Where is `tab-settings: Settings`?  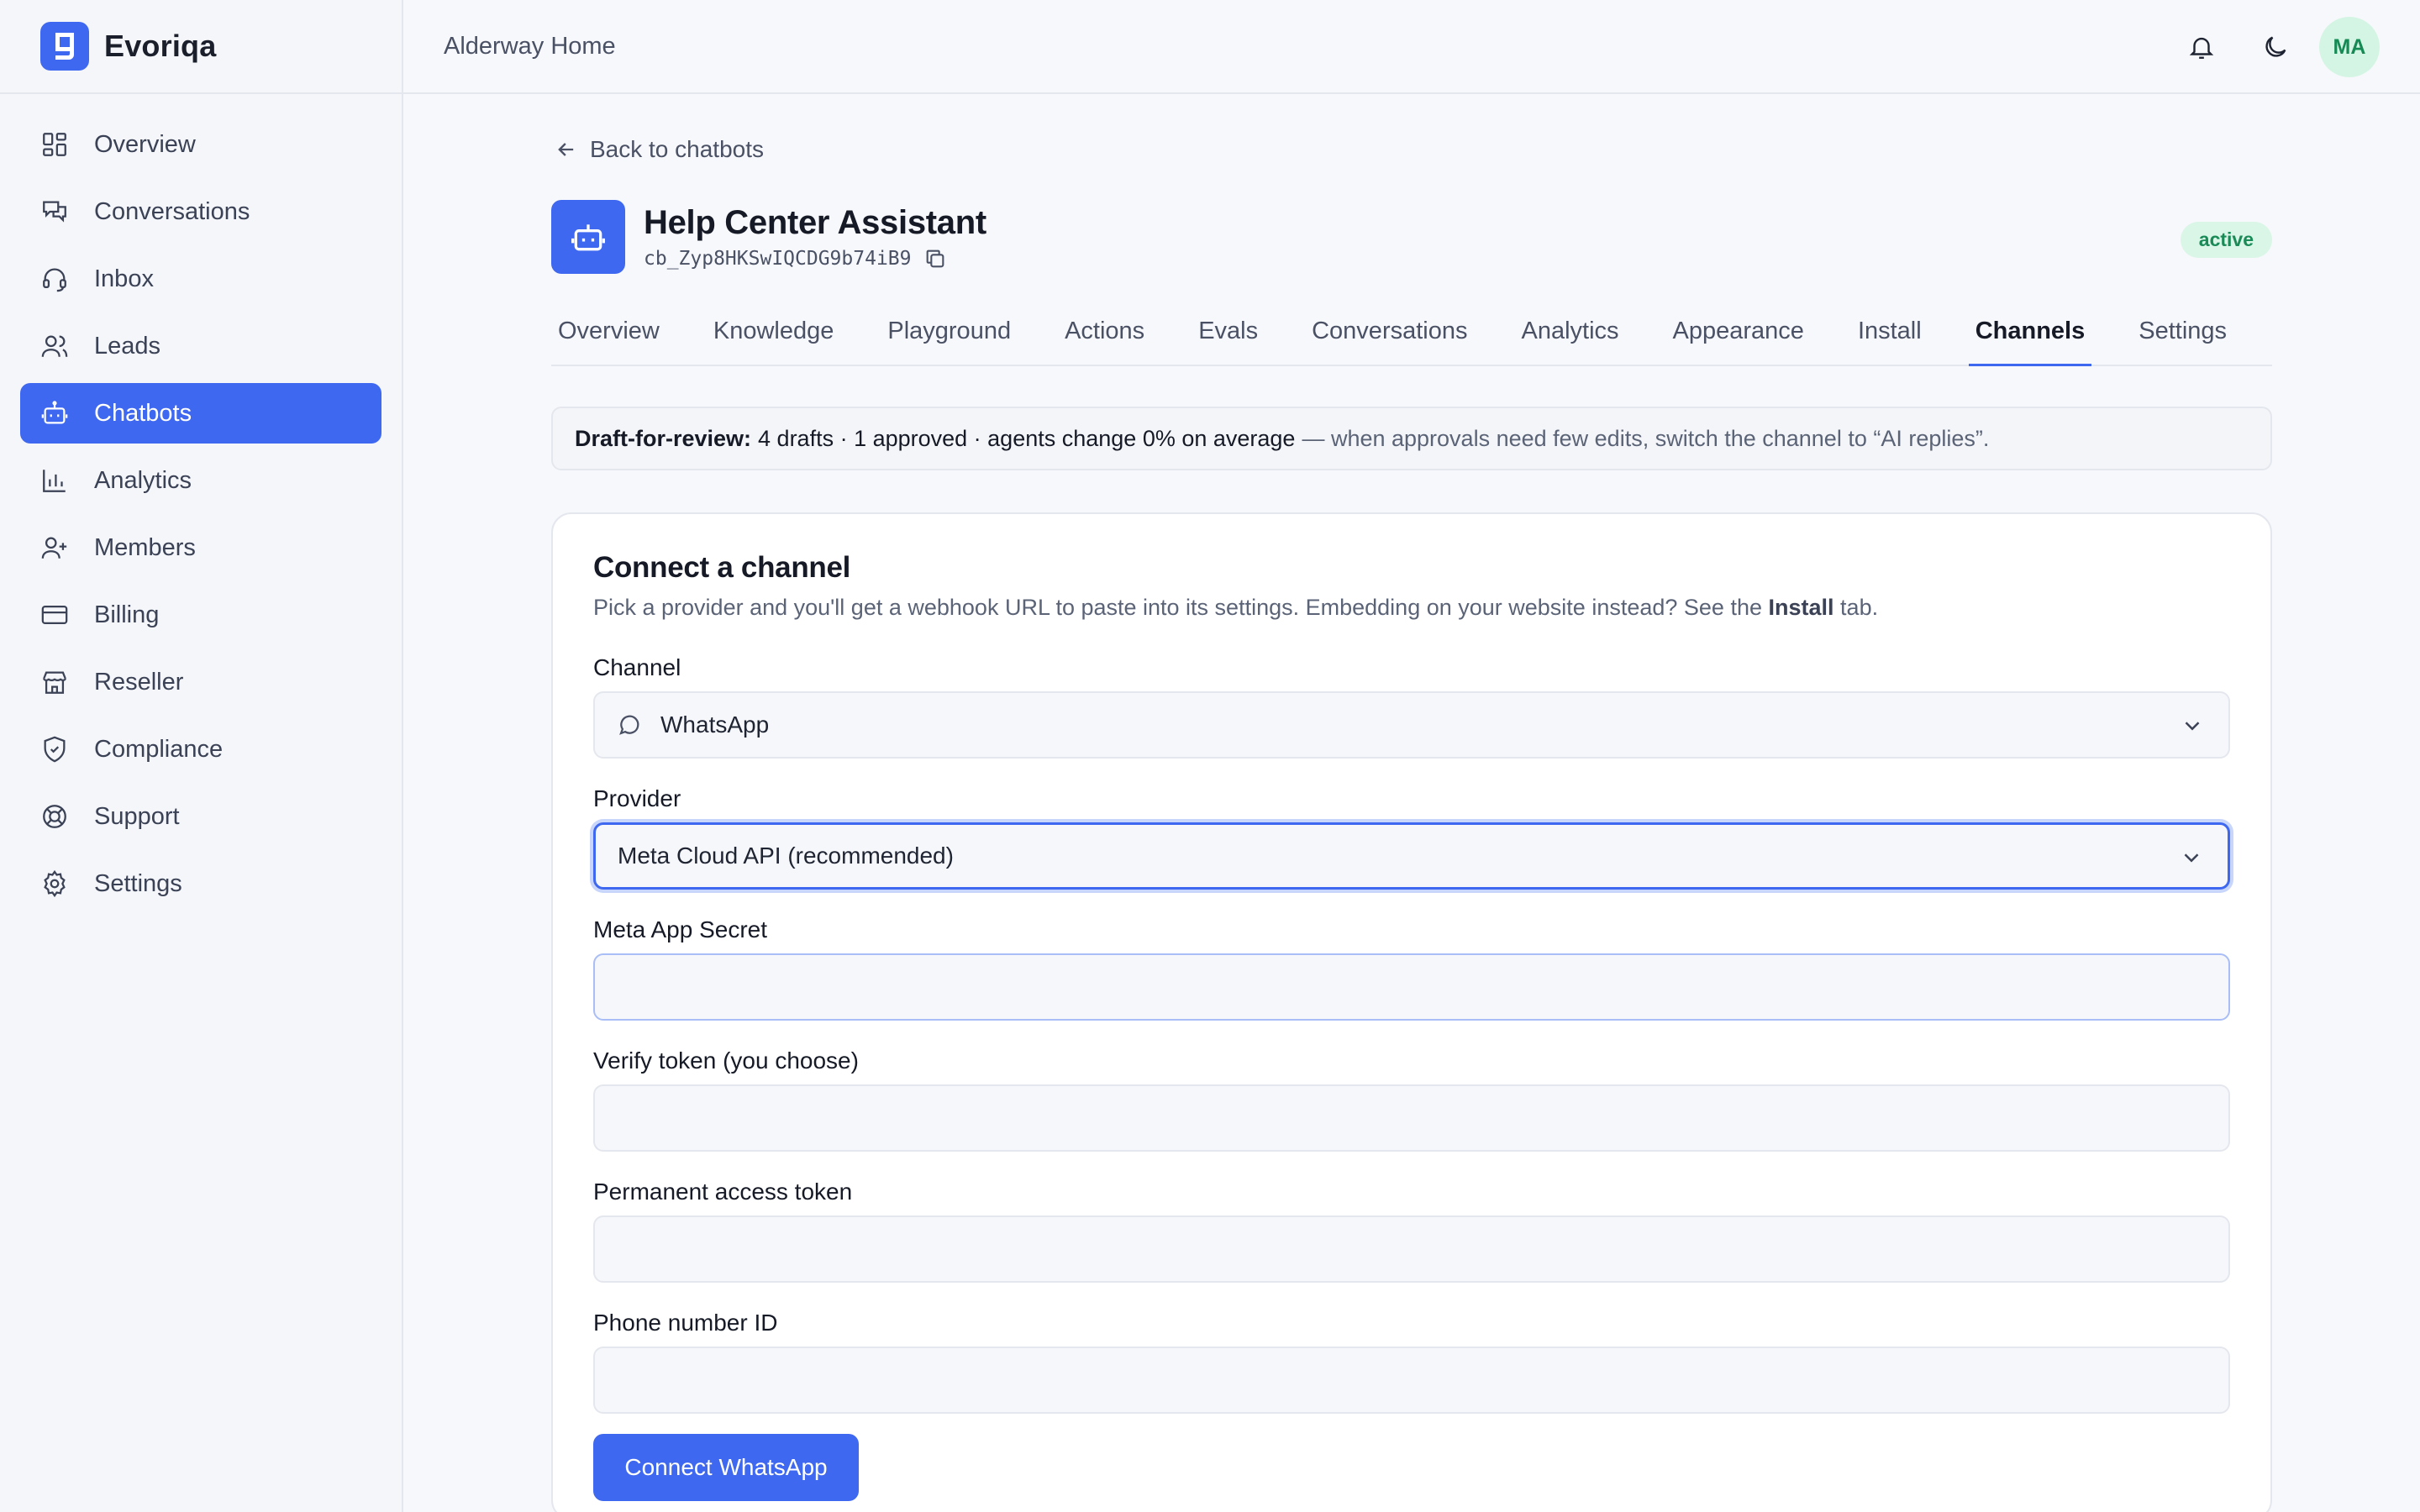
tab-settings: Settings is located at coordinates (2182, 331).